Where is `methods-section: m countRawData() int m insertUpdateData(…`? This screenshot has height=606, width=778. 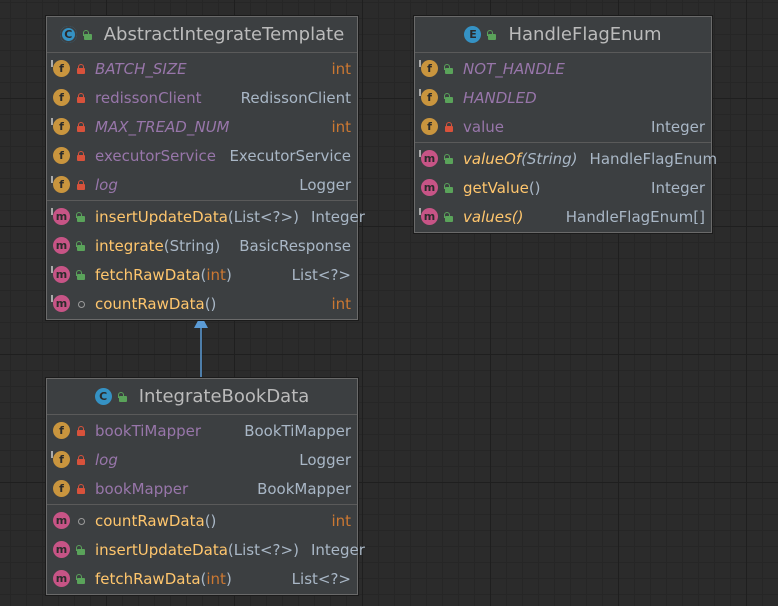
methods-section: m countRawData() int m insertUpdateData(… is located at coordinates (206, 549).